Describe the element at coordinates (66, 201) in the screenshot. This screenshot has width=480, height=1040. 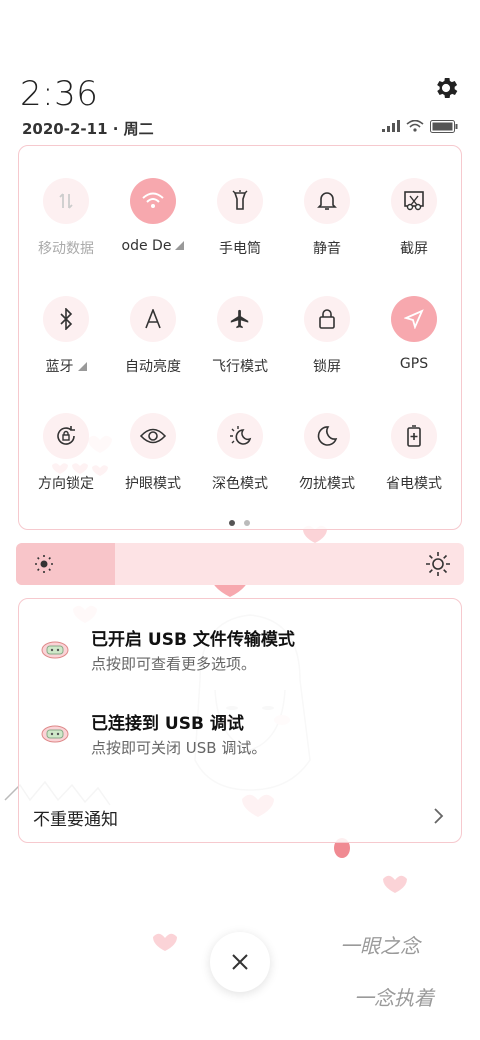
I see `mobile-data-icon` at that location.